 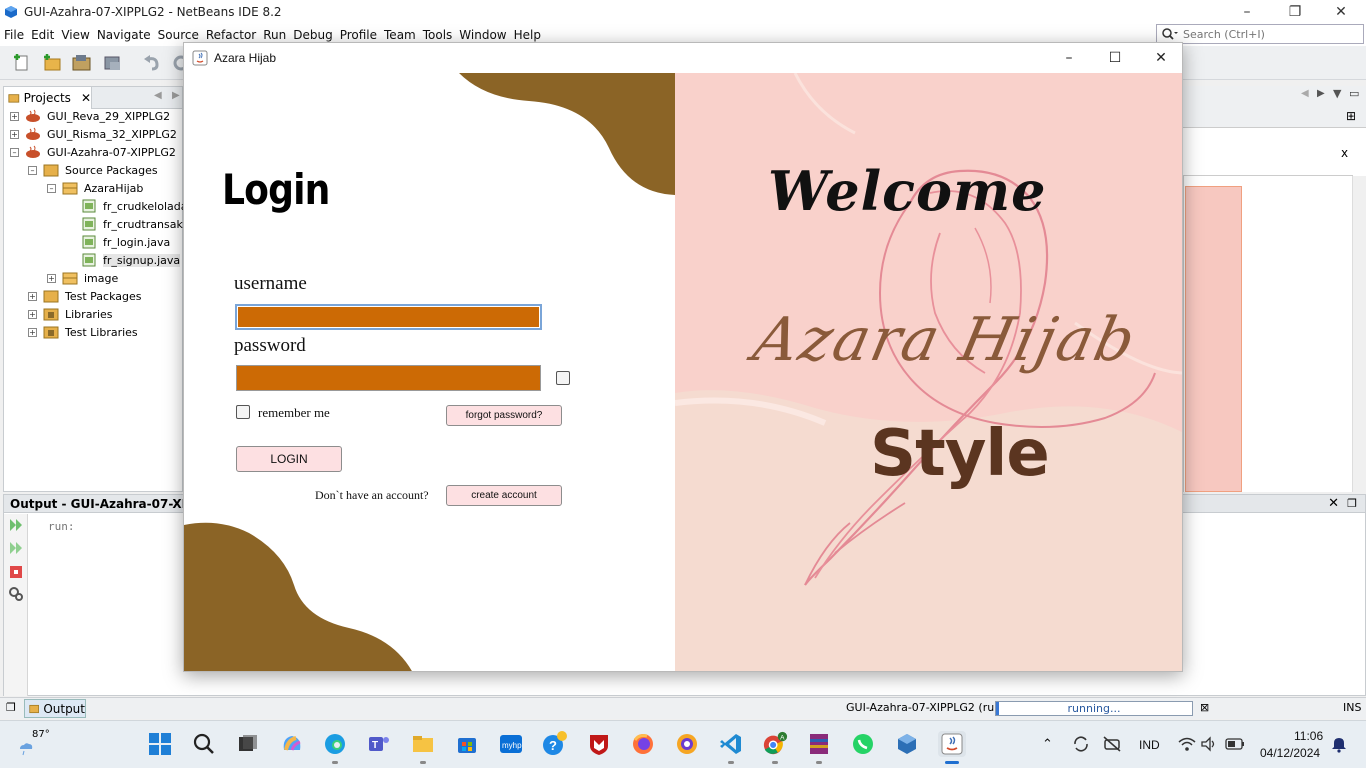 What do you see at coordinates (863, 744) in the screenshot?
I see `whatsapp-icon` at bounding box center [863, 744].